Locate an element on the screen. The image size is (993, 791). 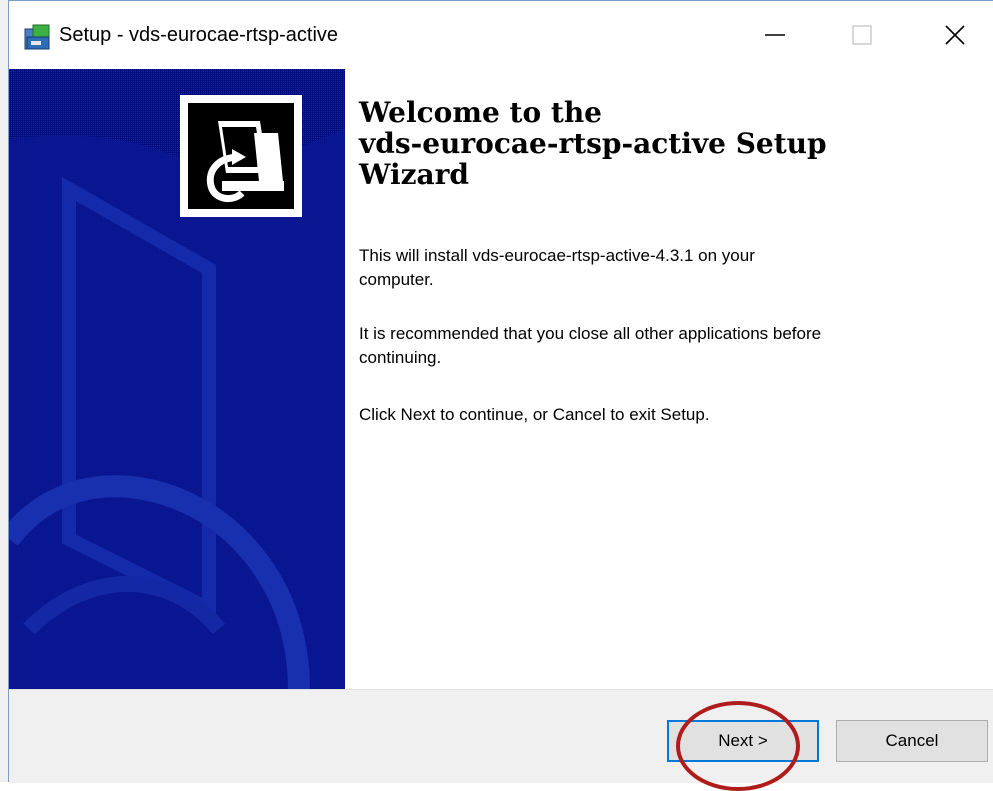
minimize-icon is located at coordinates (775, 35).